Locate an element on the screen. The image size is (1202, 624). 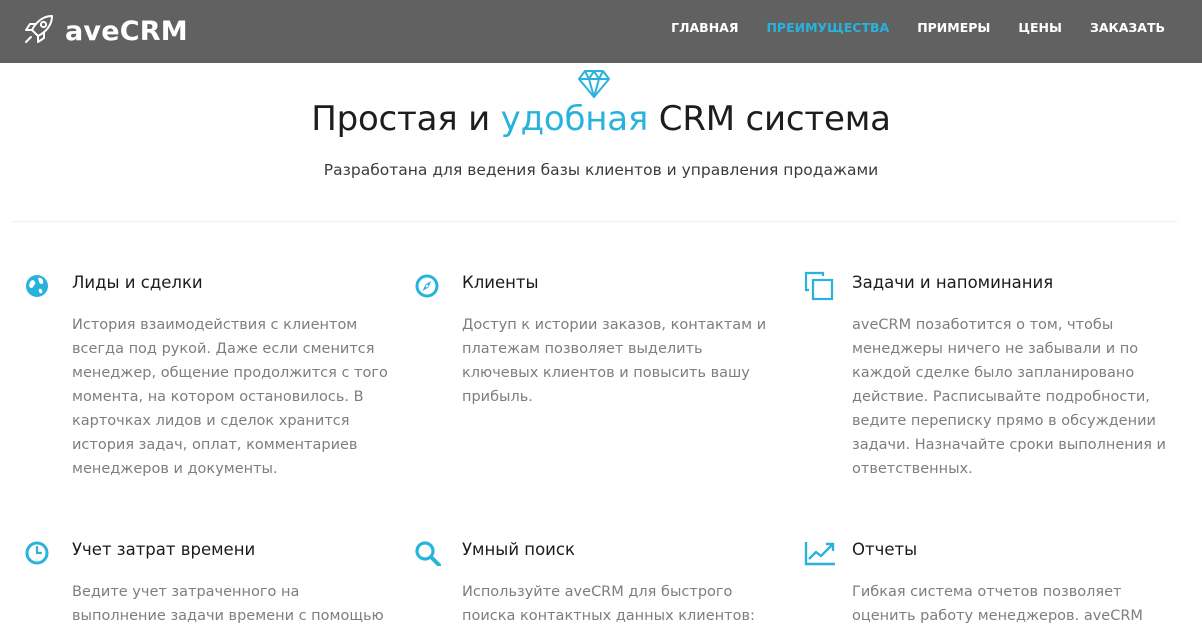
section-divider is located at coordinates (595, 221).